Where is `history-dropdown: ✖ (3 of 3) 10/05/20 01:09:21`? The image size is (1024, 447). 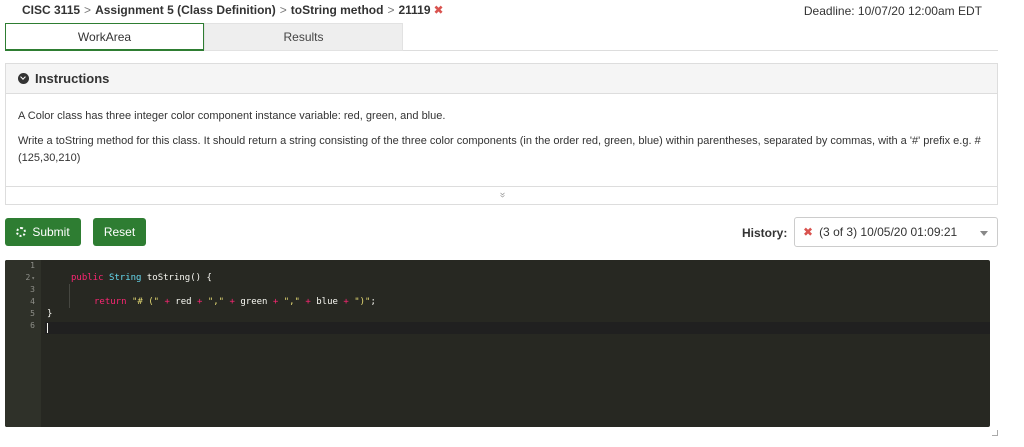
history-dropdown: ✖ (3 of 3) 10/05/20 01:09:21 is located at coordinates (896, 232).